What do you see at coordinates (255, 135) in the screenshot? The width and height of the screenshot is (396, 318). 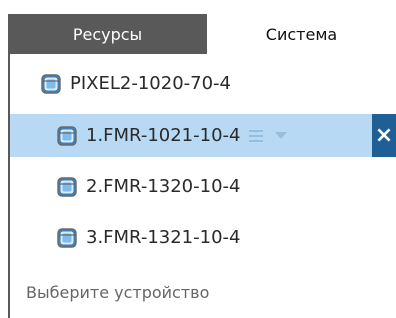 I see `hamburger-icon` at bounding box center [255, 135].